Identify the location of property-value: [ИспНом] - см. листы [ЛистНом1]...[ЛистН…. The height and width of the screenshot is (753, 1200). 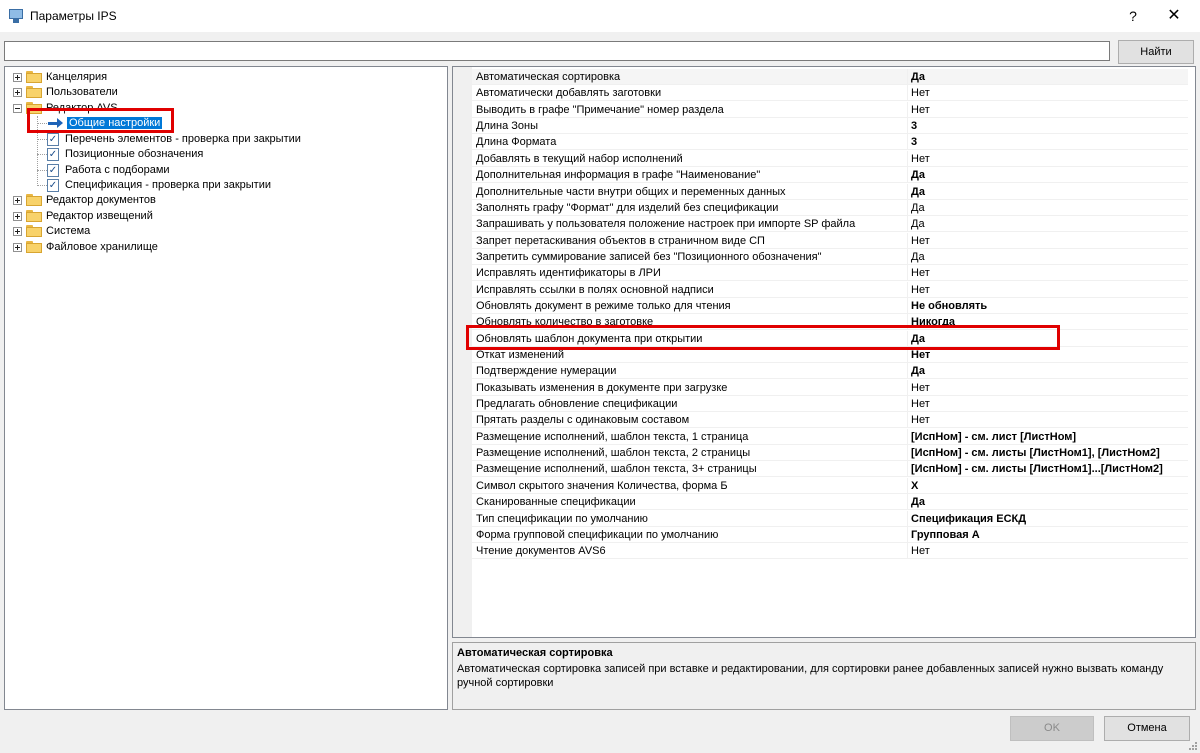
(1049, 469).